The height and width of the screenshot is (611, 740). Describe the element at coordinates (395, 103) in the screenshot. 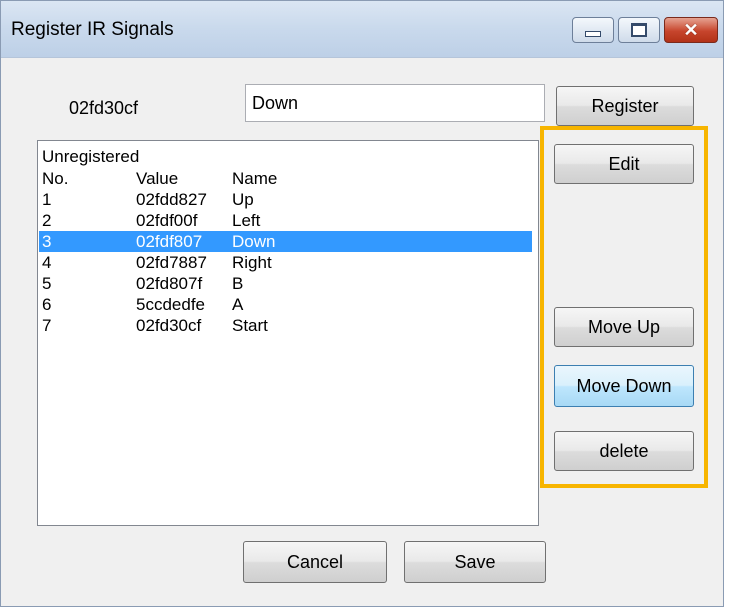

I see `signal-name-input` at that location.